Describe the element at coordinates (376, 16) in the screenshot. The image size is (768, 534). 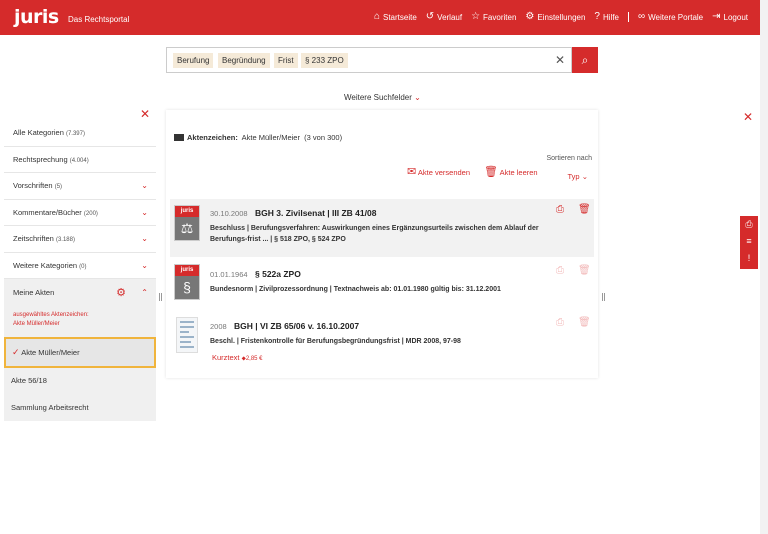
I see `home-icon: ⌂` at that location.